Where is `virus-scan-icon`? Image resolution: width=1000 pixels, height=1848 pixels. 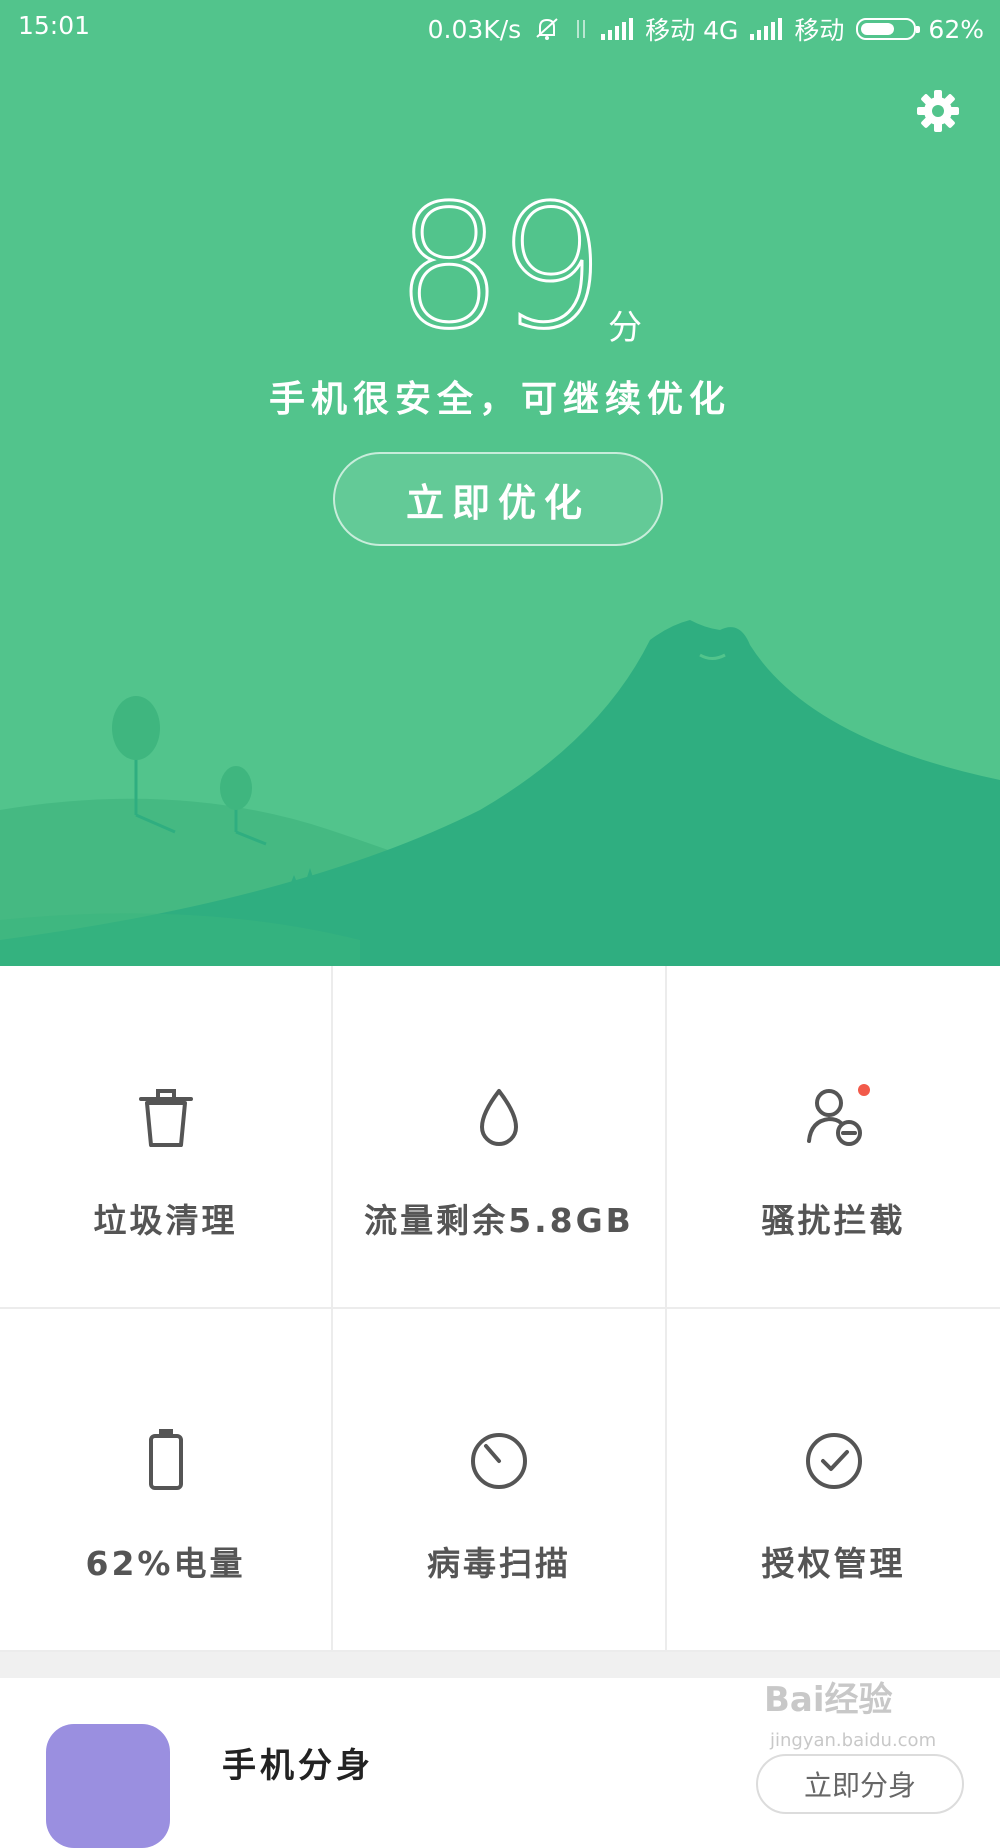 virus-scan-icon is located at coordinates (499, 1461).